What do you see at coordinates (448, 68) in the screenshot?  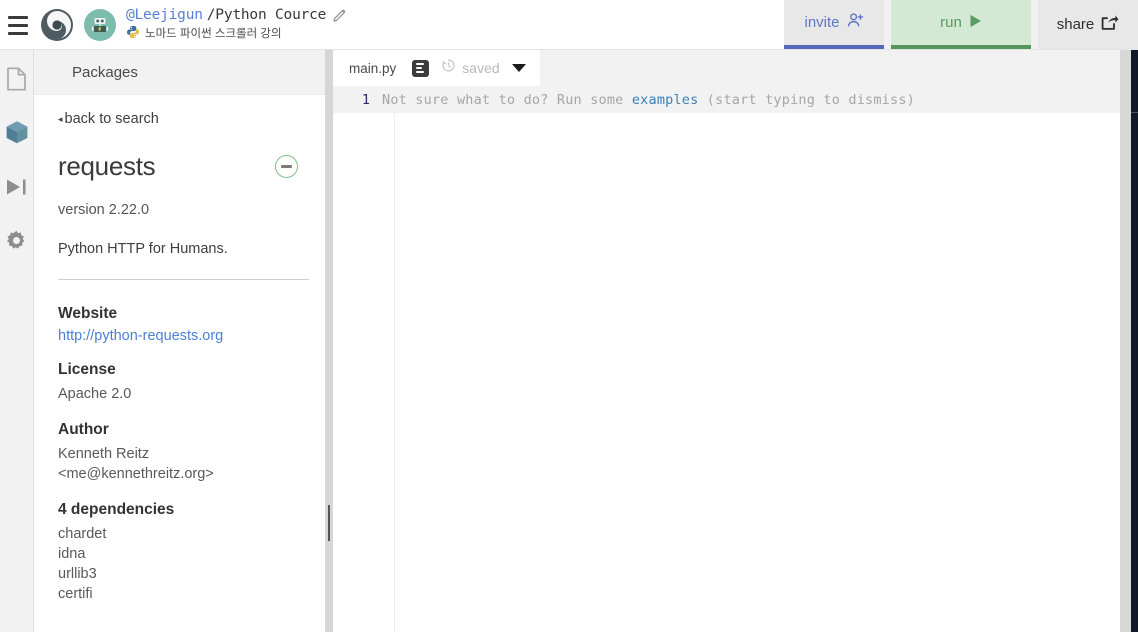 I see `history-clock-icon` at bounding box center [448, 68].